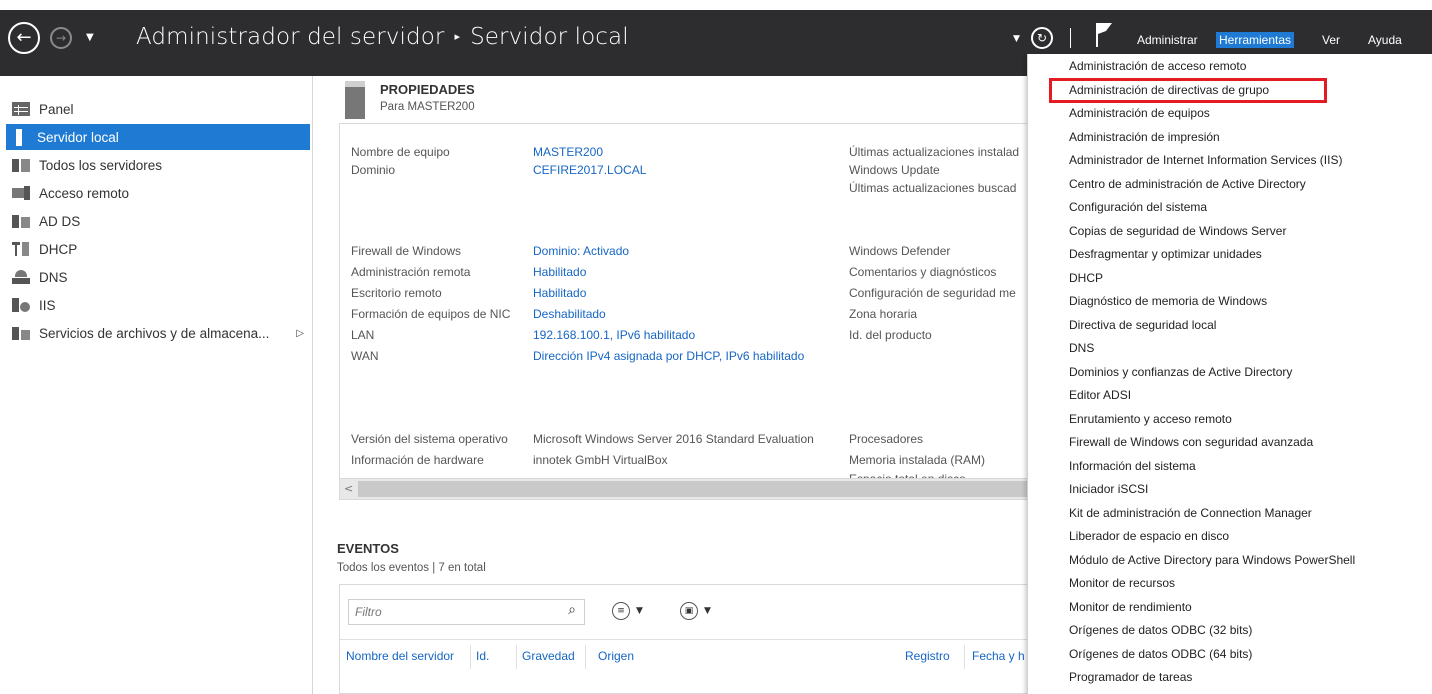 Image resolution: width=1432 pixels, height=694 pixels. What do you see at coordinates (58, 249) in the screenshot?
I see `sidebar-item-label: DHCP` at bounding box center [58, 249].